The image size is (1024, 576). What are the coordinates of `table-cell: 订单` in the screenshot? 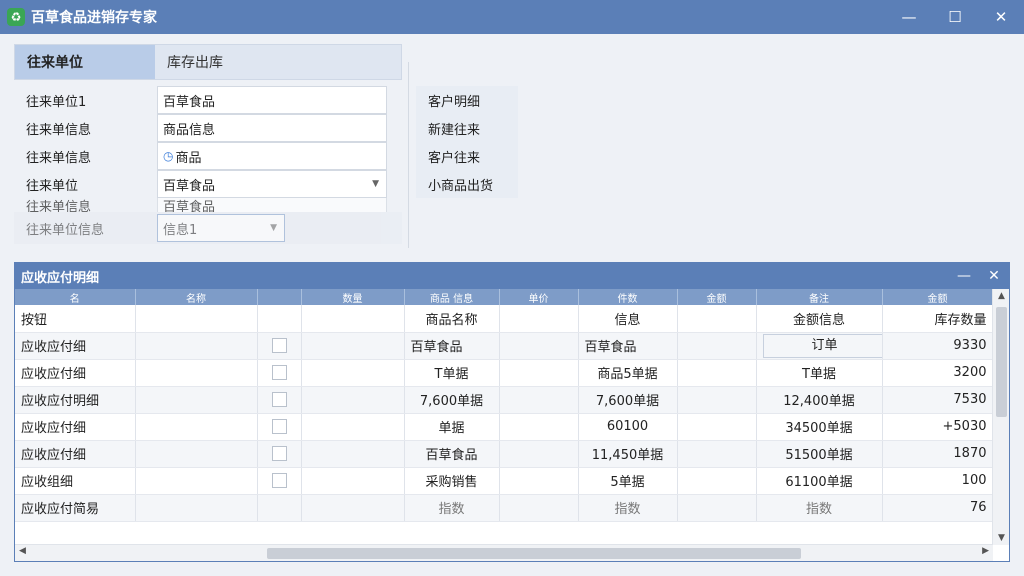 It's located at (819, 346).